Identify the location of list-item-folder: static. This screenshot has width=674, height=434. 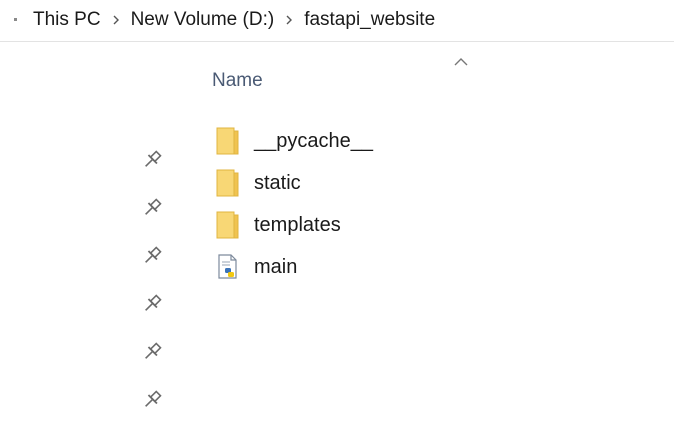
(292, 183).